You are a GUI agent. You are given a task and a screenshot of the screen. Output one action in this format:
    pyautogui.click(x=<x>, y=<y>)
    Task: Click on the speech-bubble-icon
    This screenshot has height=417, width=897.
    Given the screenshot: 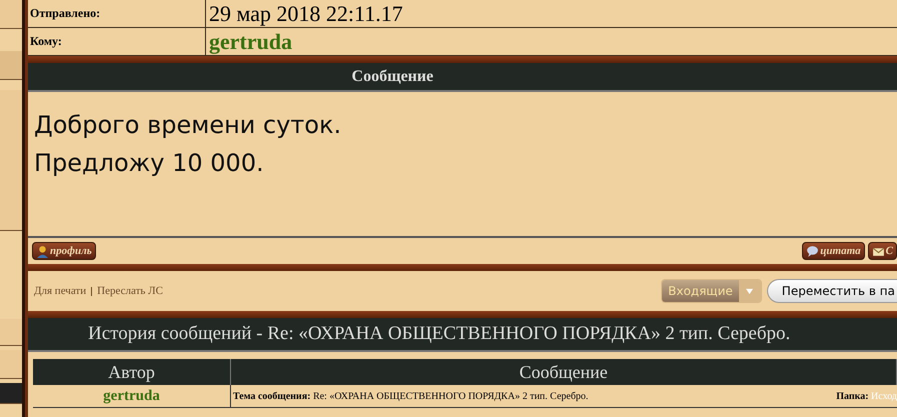 What is the action you would take?
    pyautogui.click(x=813, y=251)
    